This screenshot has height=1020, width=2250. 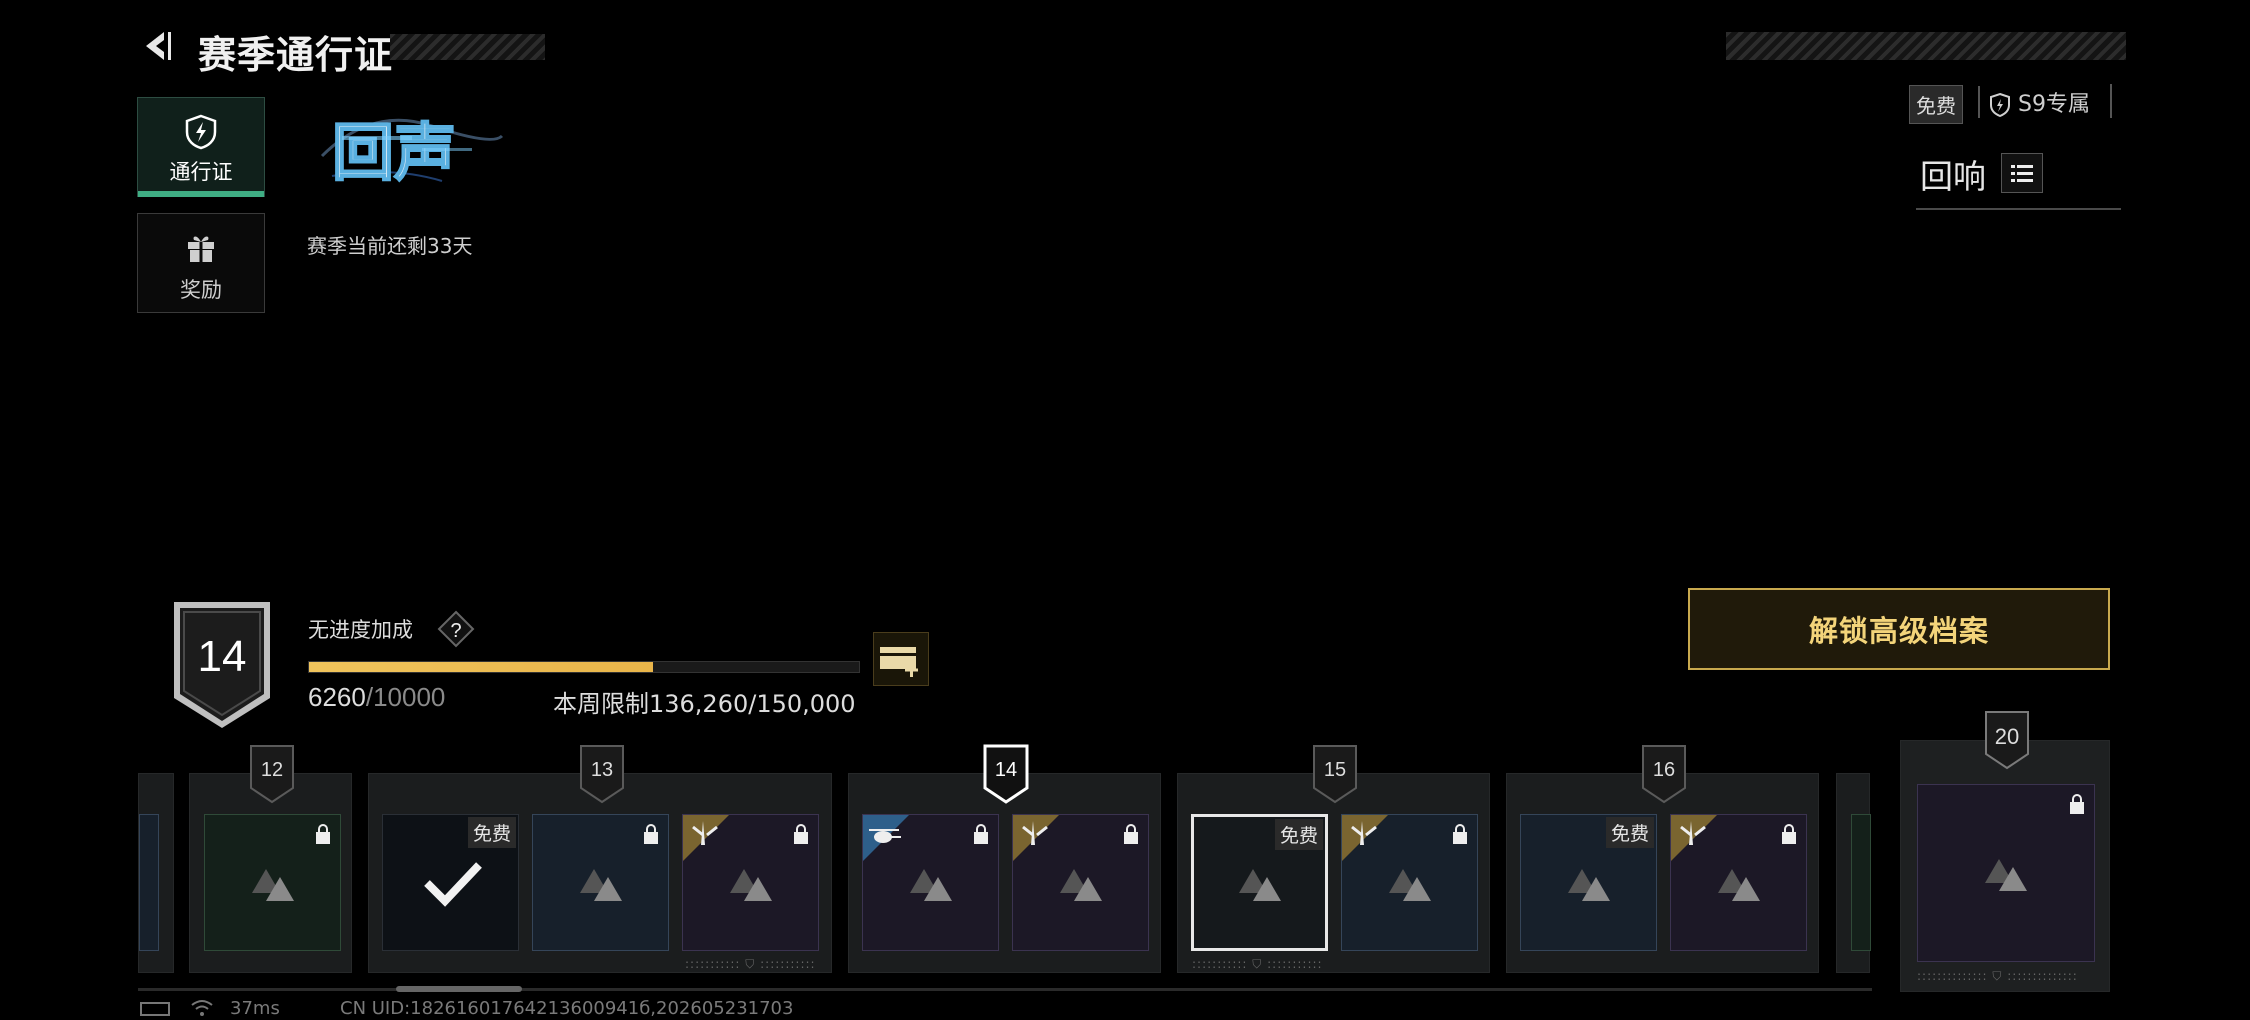 I want to click on tier-number-20: 20, so click(x=2007, y=736).